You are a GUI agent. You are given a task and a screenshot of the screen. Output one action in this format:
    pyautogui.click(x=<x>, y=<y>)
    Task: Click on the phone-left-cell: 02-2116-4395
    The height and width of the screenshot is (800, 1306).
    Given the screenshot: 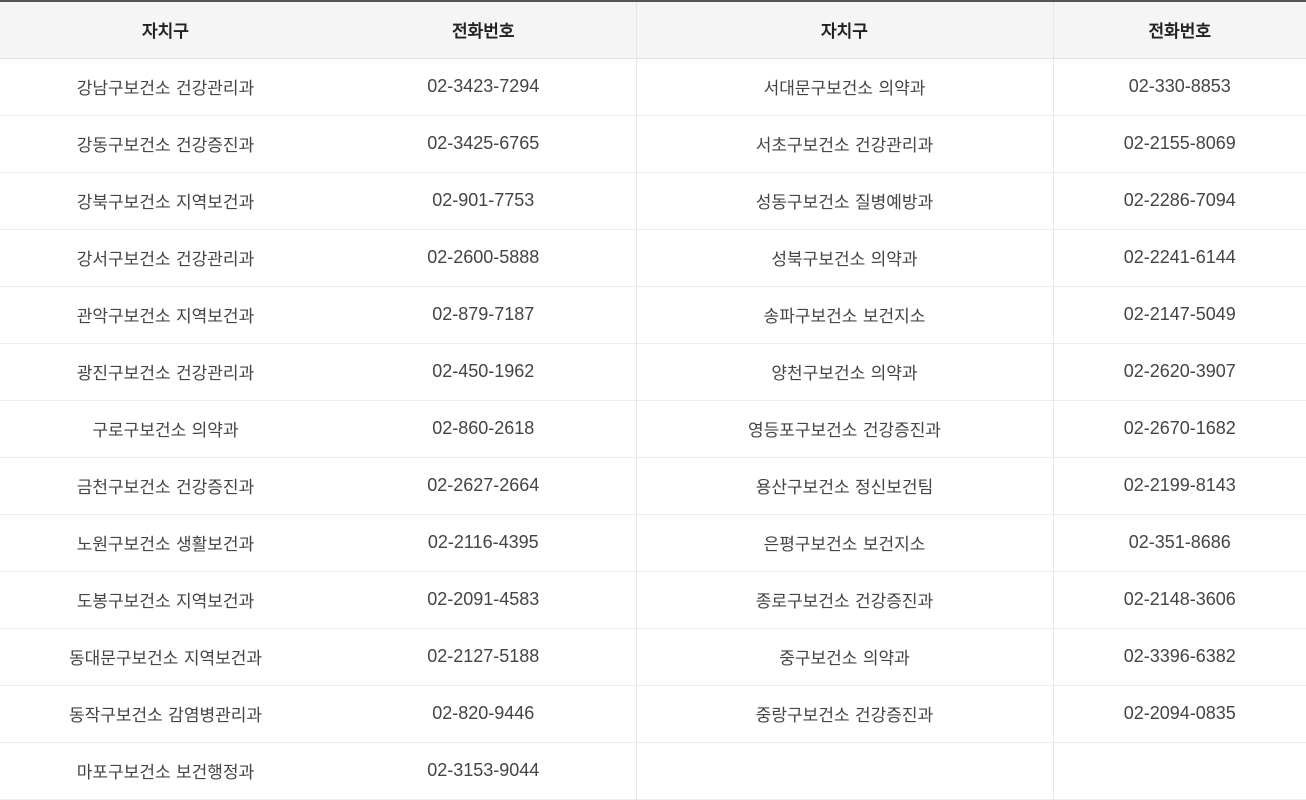 What is the action you would take?
    pyautogui.click(x=483, y=543)
    